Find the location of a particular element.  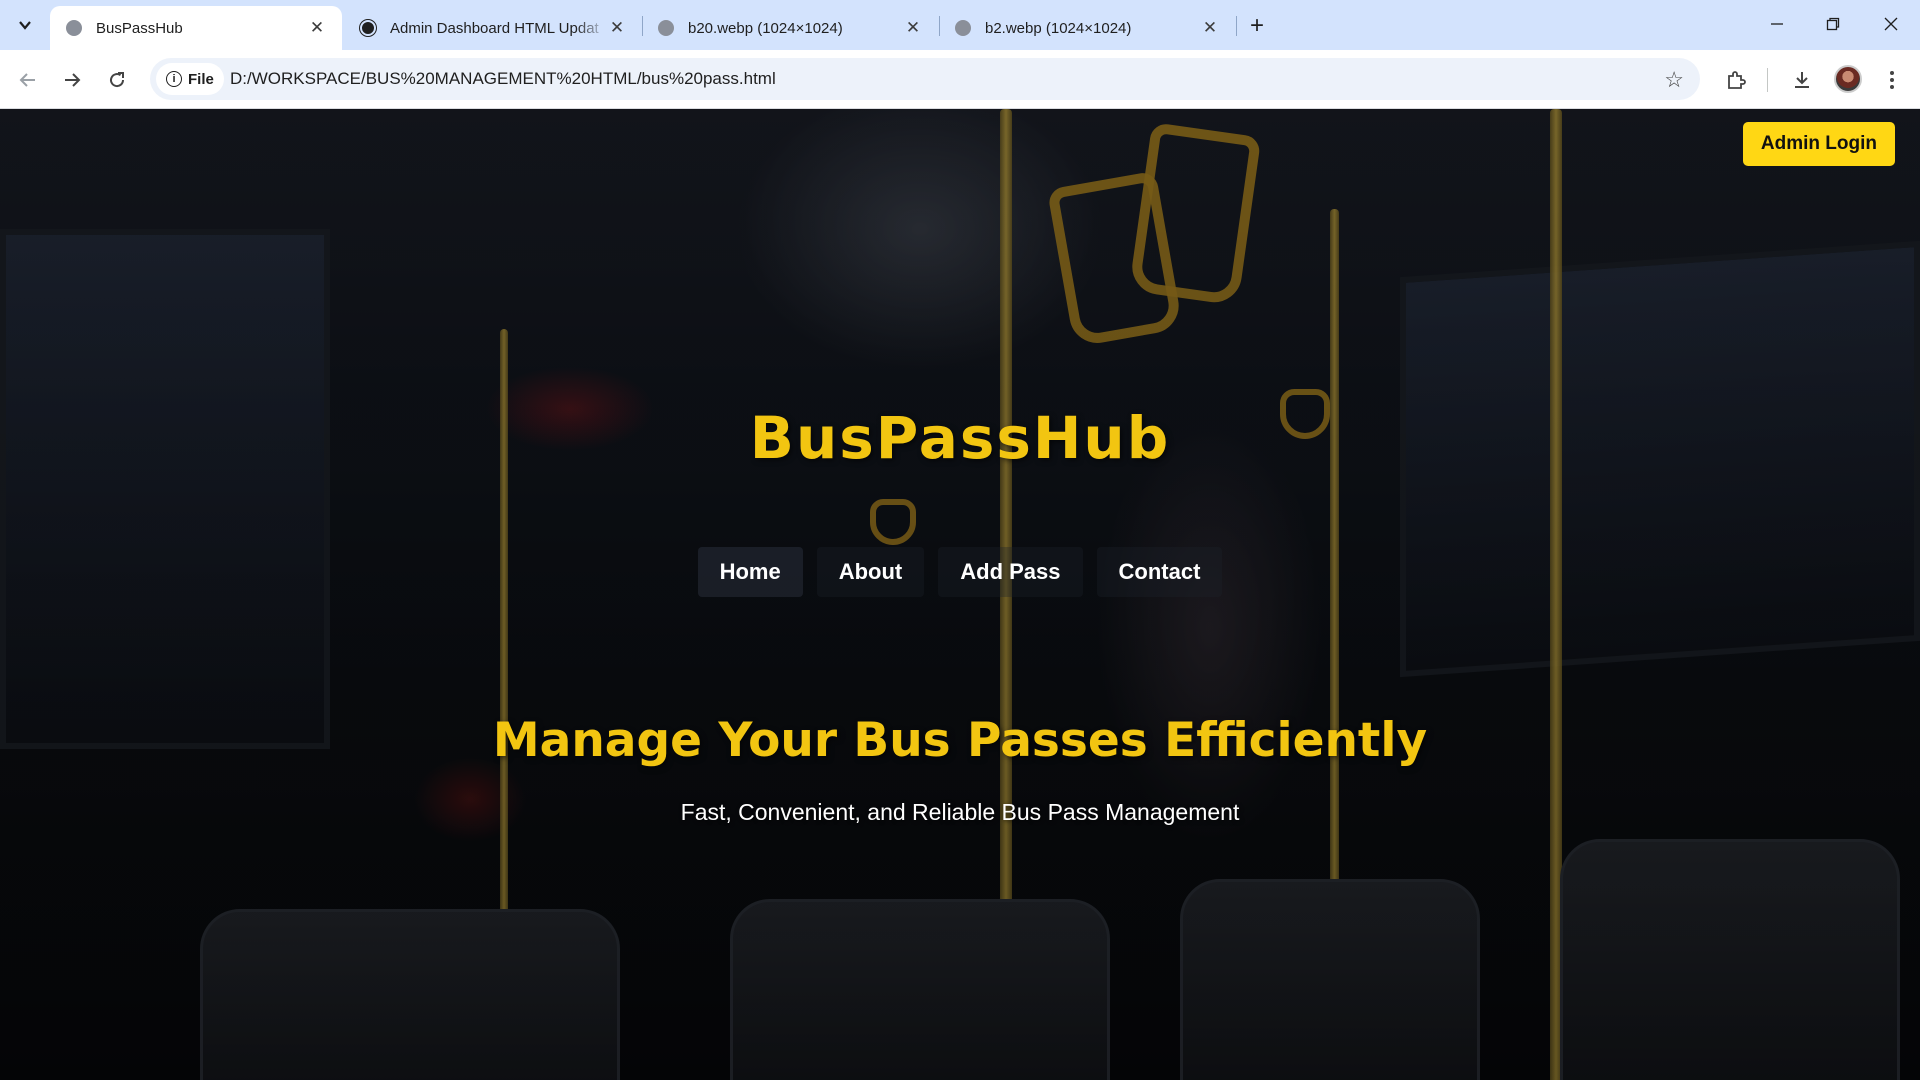

download-icon is located at coordinates (1802, 80).